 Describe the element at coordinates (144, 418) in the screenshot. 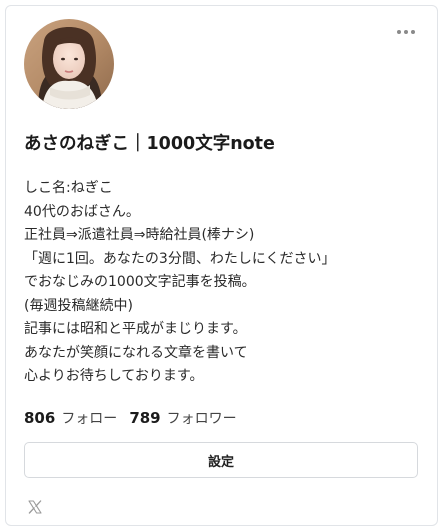

I see `followers-count: 789` at that location.